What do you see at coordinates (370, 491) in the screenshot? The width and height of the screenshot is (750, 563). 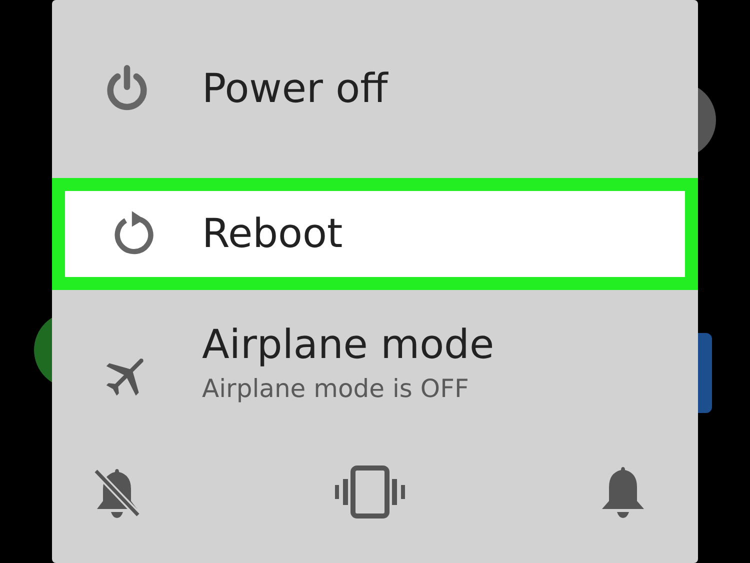 I see `vibrate-icon` at bounding box center [370, 491].